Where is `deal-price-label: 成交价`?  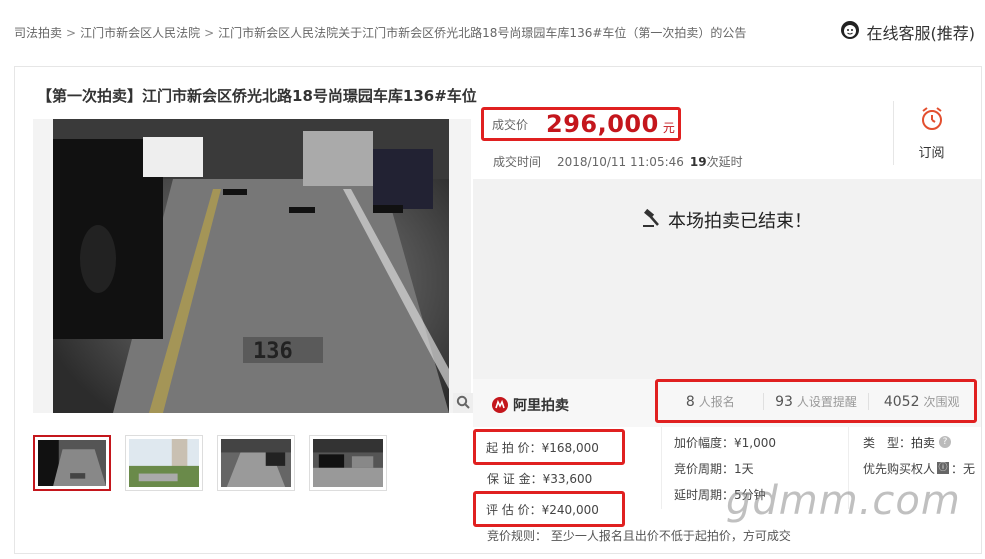 deal-price-label: 成交价 is located at coordinates (510, 124).